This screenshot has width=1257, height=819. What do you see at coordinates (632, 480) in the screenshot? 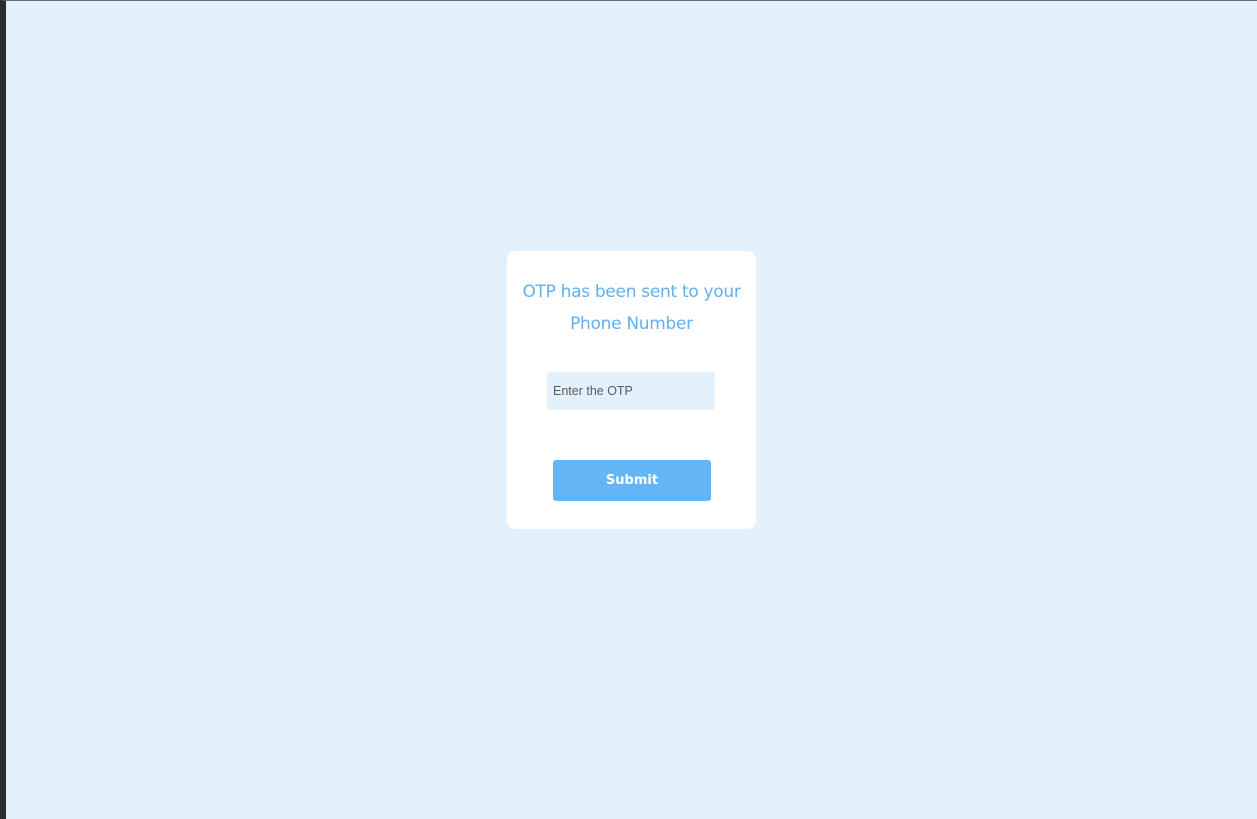
I see `submit-button: Submit` at bounding box center [632, 480].